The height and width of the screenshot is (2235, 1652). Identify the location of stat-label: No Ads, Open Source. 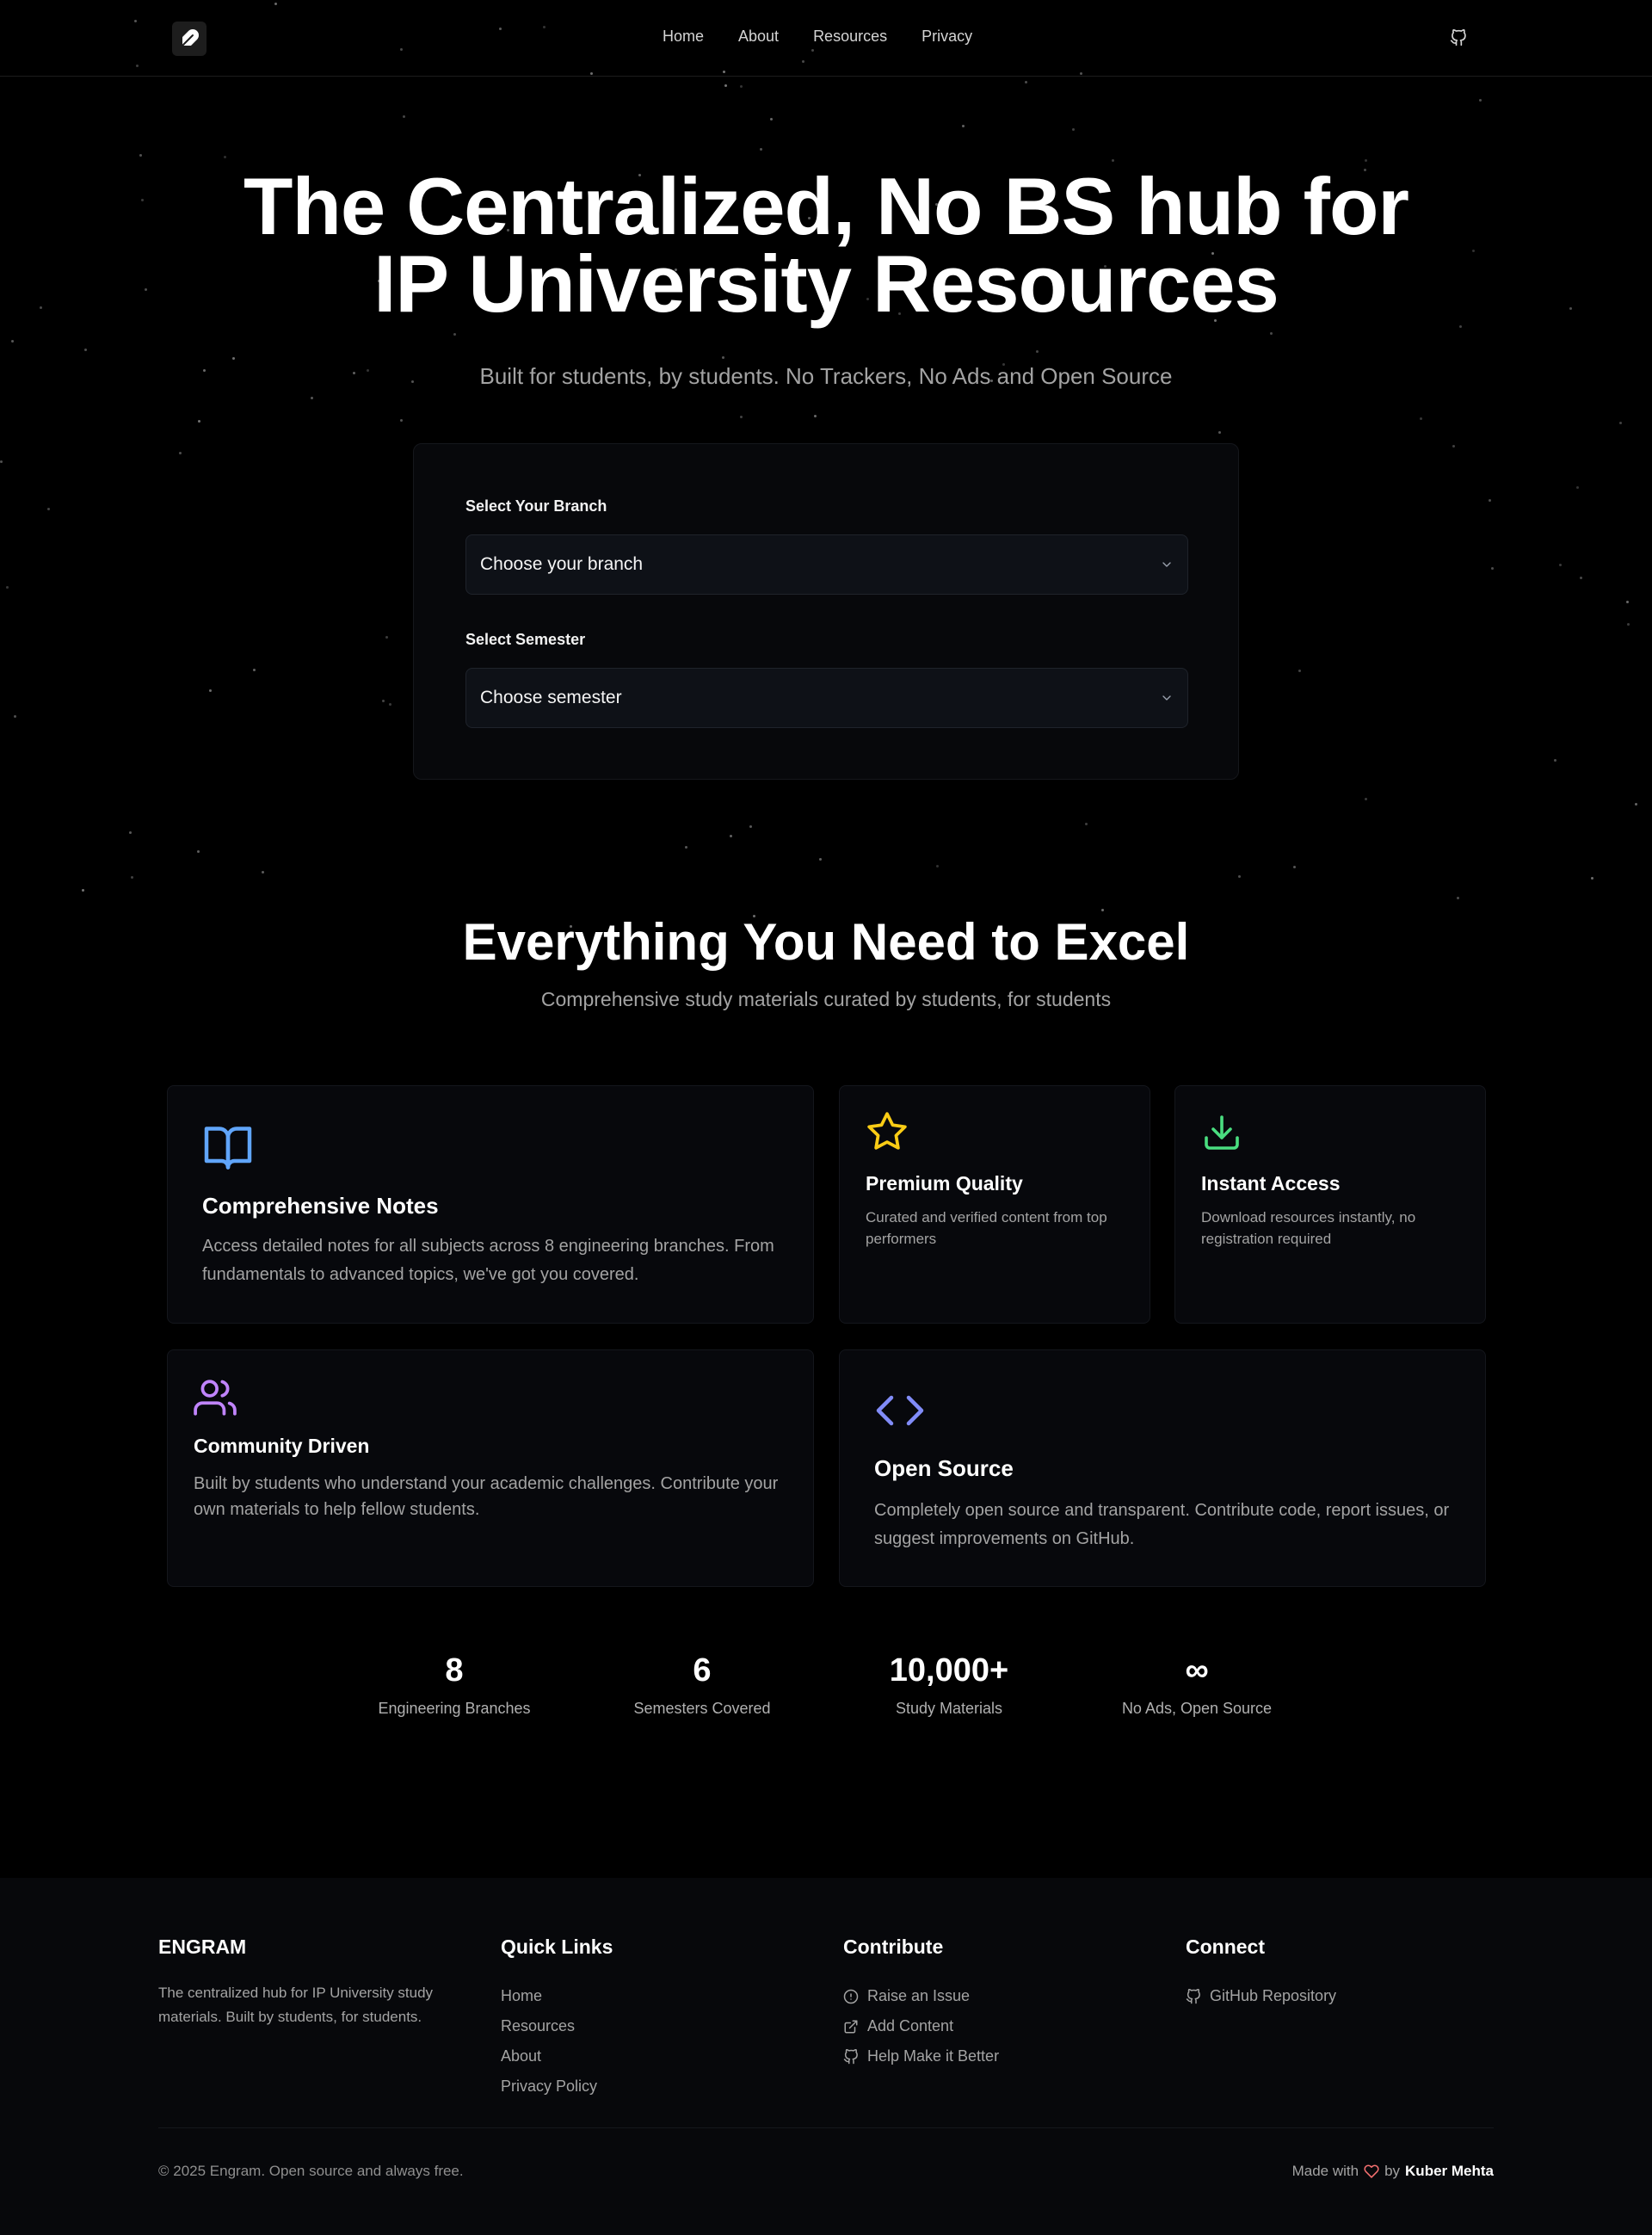
(1197, 1708).